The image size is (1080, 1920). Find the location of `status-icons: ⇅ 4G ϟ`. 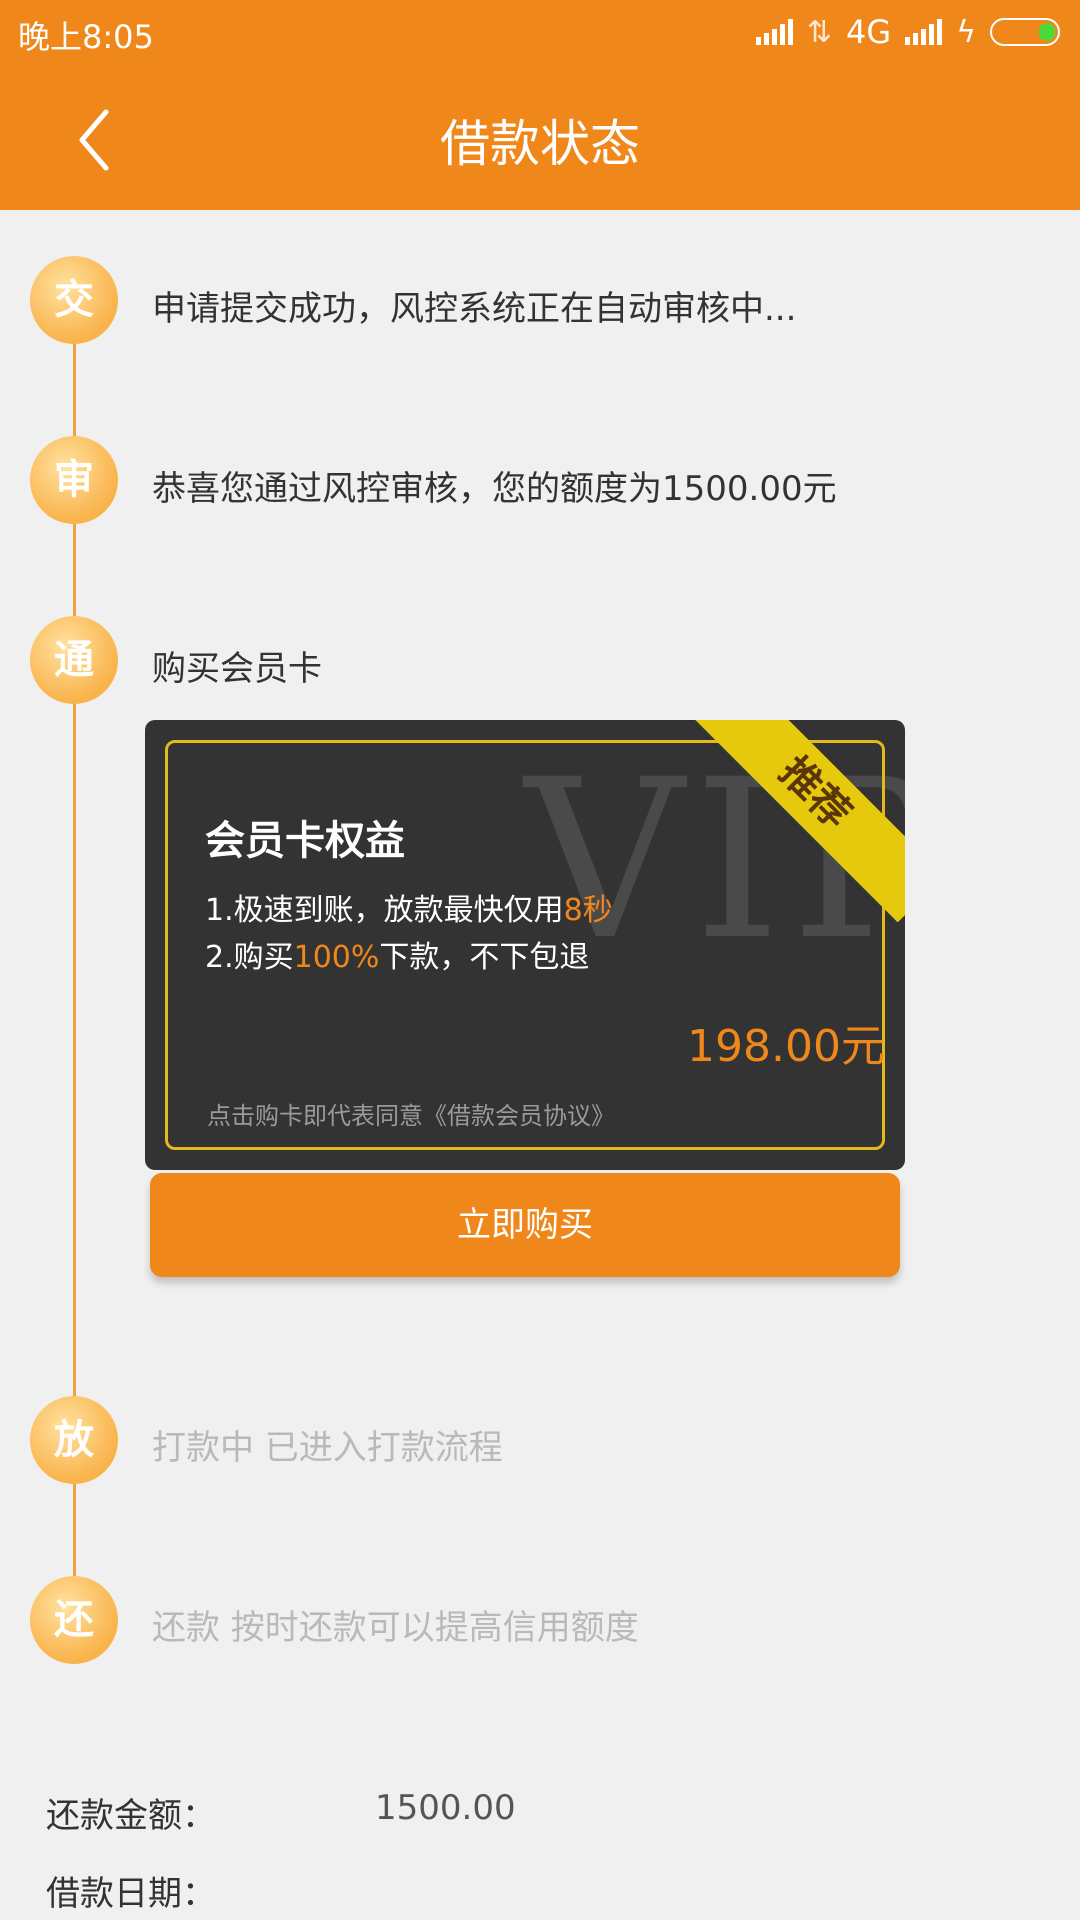

status-icons: ⇅ 4G ϟ is located at coordinates (907, 32).